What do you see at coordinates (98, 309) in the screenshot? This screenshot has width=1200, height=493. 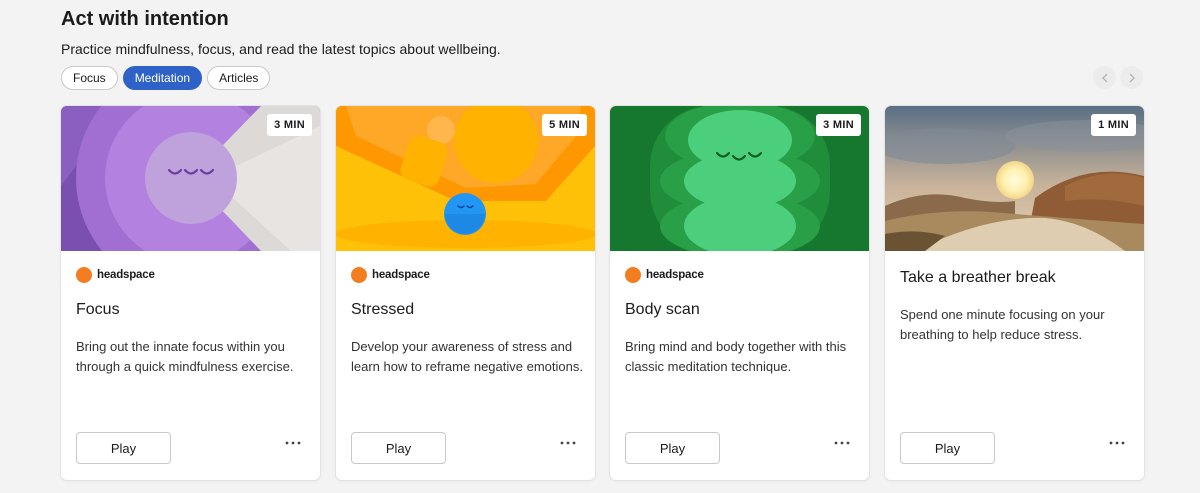 I see `card-title: Focus` at bounding box center [98, 309].